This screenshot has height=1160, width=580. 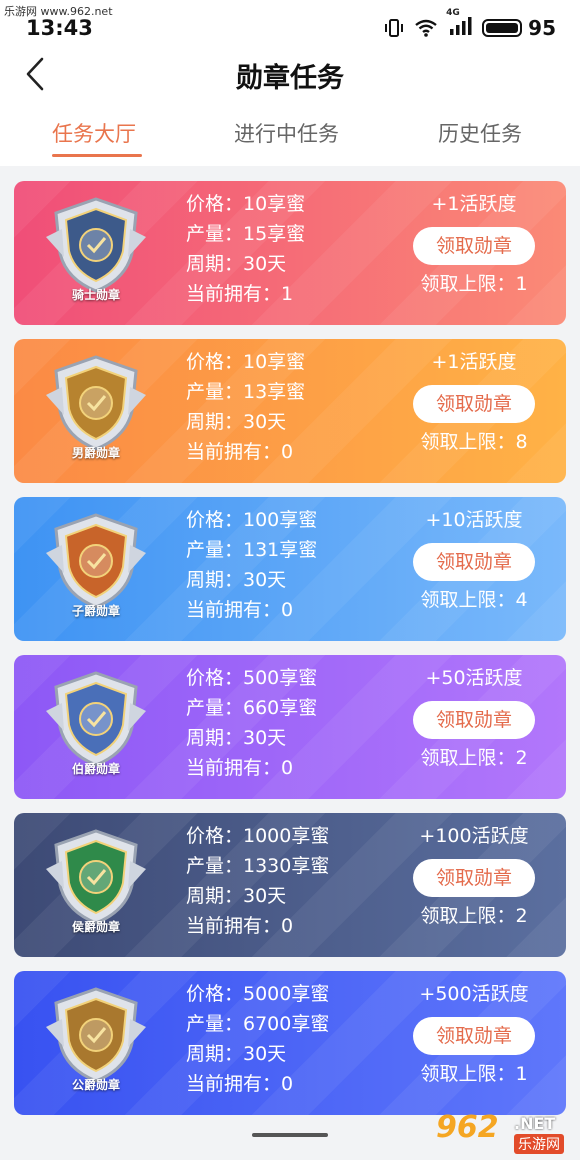 I want to click on medal-price: 价格：5000享蜜, so click(x=258, y=994).